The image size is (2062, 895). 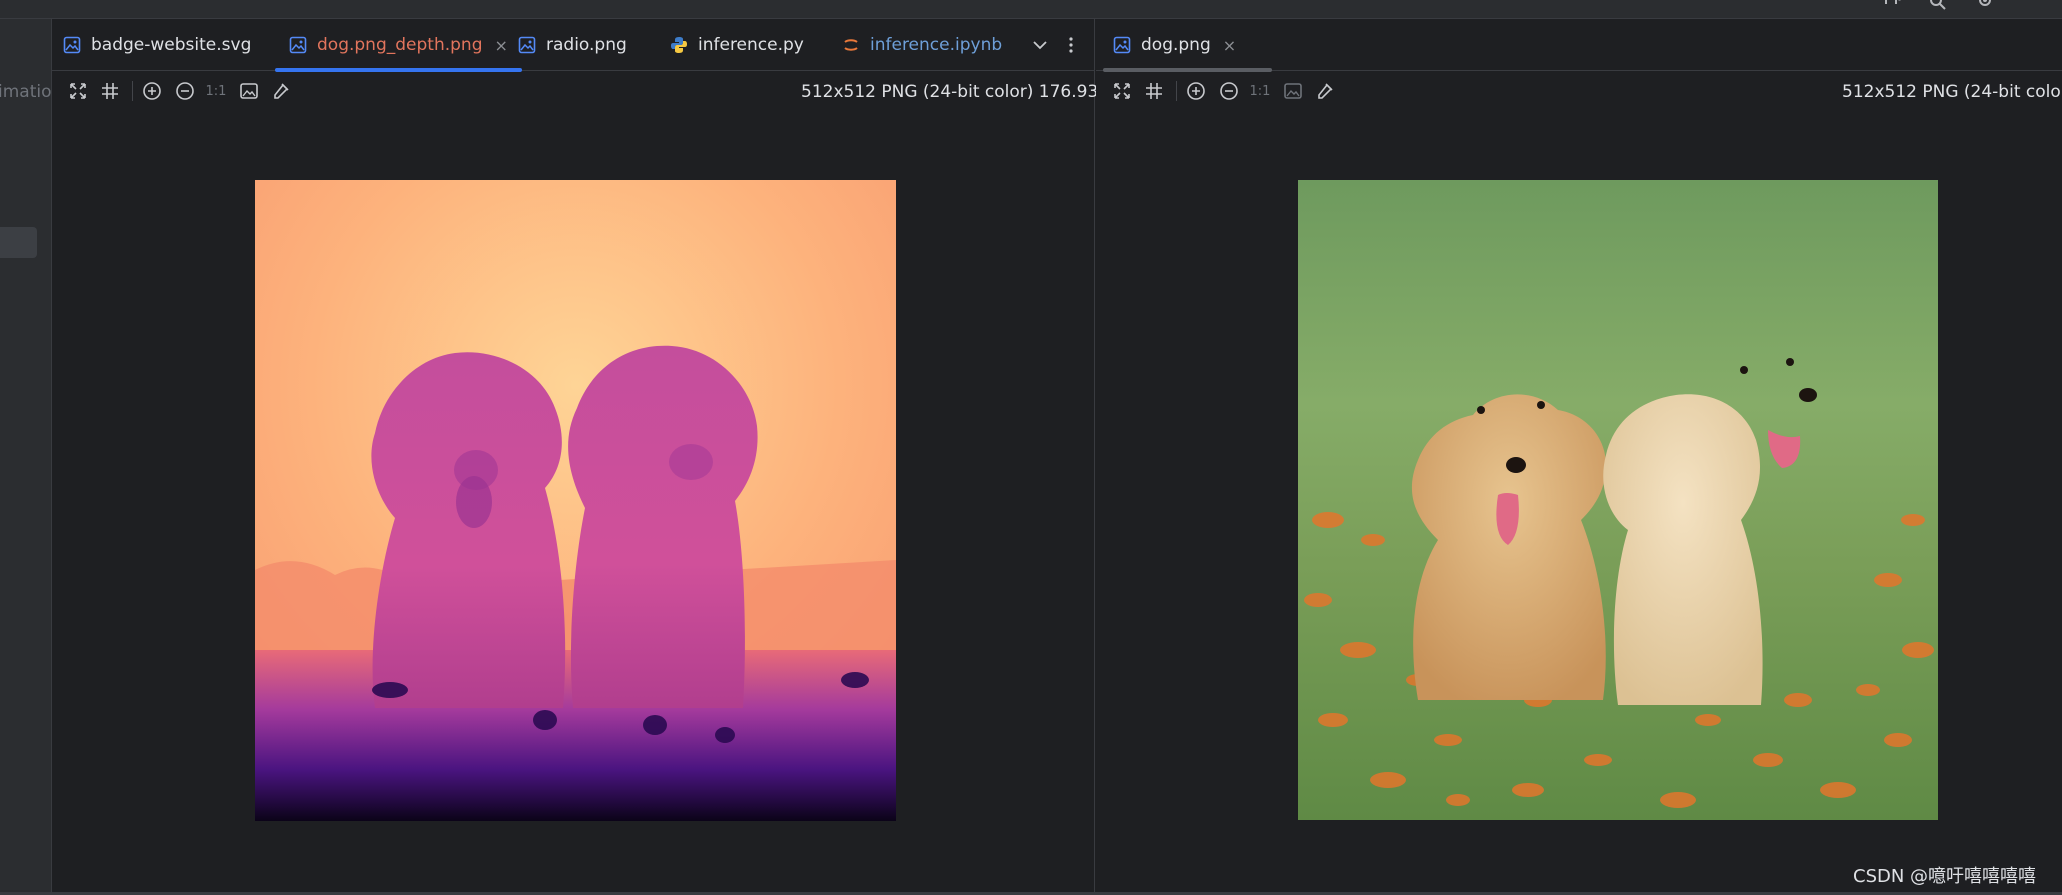 What do you see at coordinates (1176, 45) in the screenshot?
I see `tab-label: dog.png` at bounding box center [1176, 45].